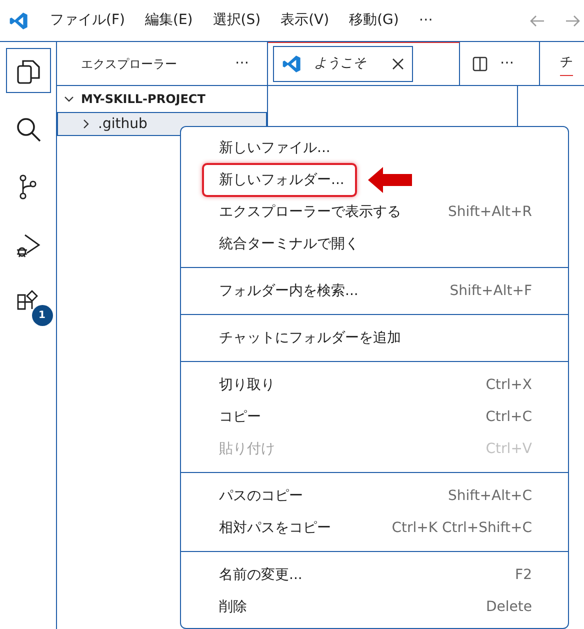  What do you see at coordinates (42, 315) in the screenshot?
I see `notification-badge: 1` at bounding box center [42, 315].